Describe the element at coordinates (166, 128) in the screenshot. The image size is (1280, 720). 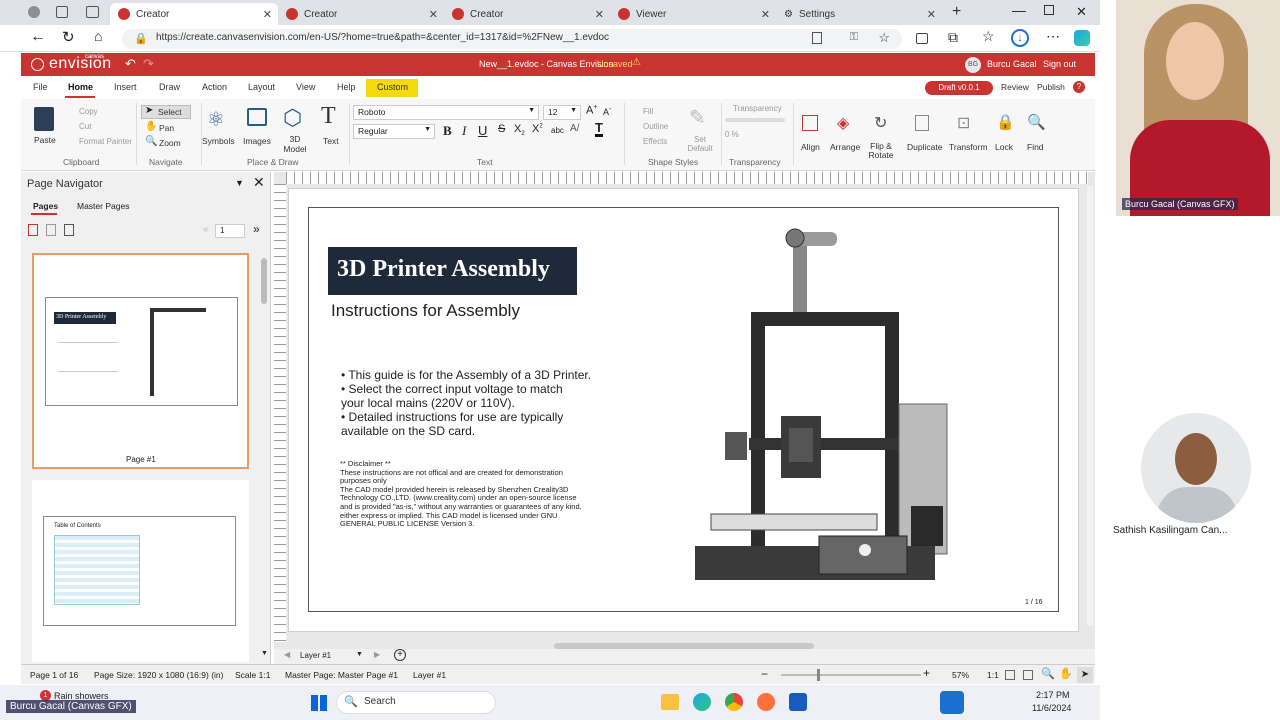
I see `pan-button: Pan` at that location.